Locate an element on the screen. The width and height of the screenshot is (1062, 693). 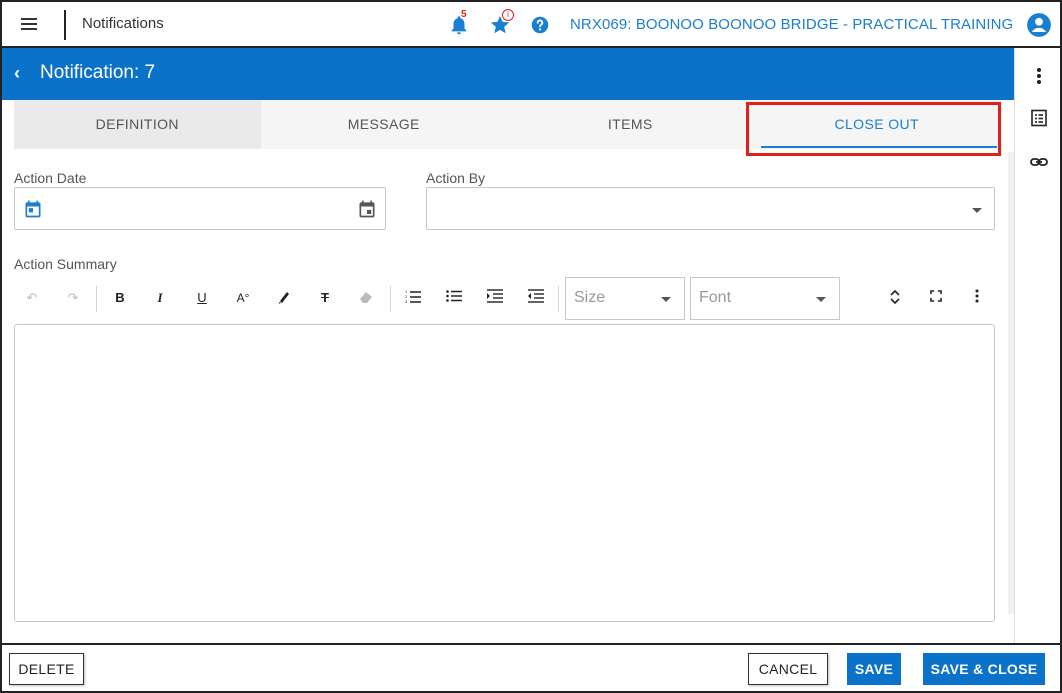
line-height-icon is located at coordinates (895, 298).